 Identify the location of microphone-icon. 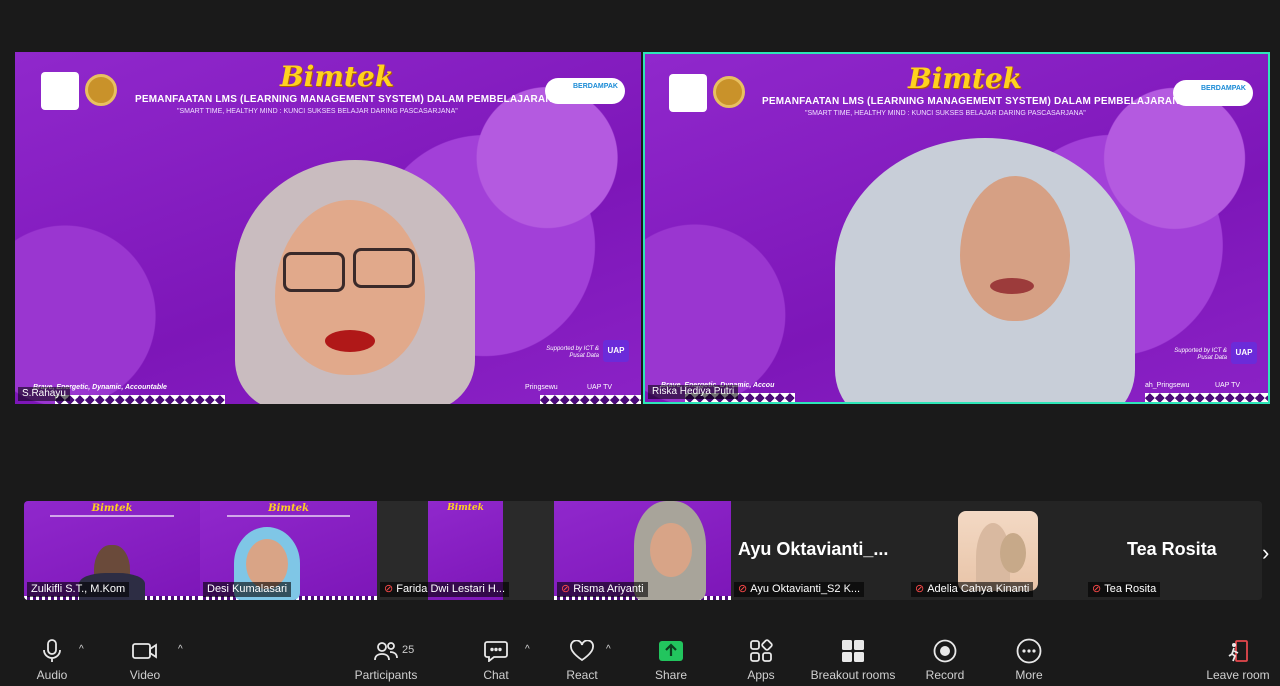
(52, 651).